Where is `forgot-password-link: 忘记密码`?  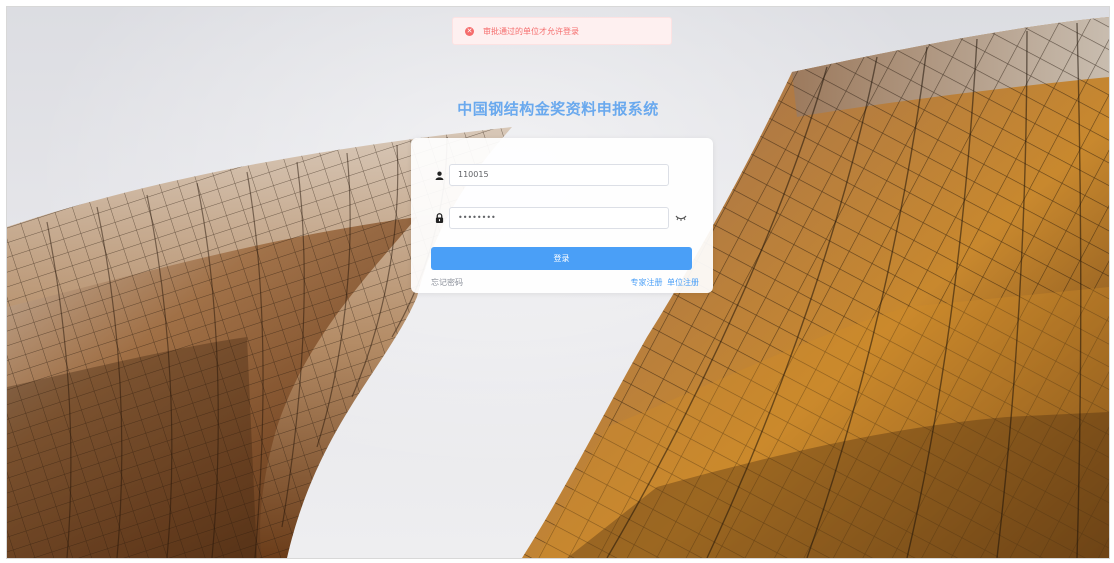 forgot-password-link: 忘记密码 is located at coordinates (447, 282).